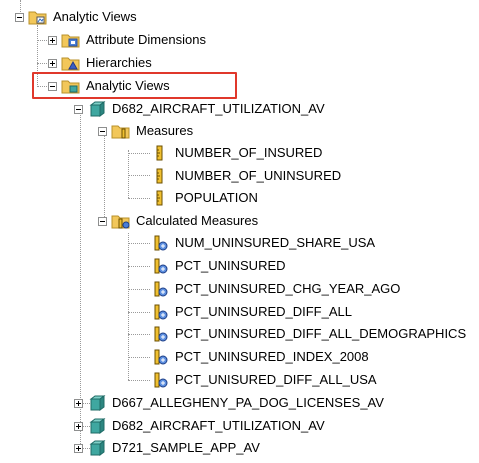  What do you see at coordinates (288, 288) in the screenshot?
I see `tree-node-label: PCT_UNINSURED_CHG_YEAR_AGO` at bounding box center [288, 288].